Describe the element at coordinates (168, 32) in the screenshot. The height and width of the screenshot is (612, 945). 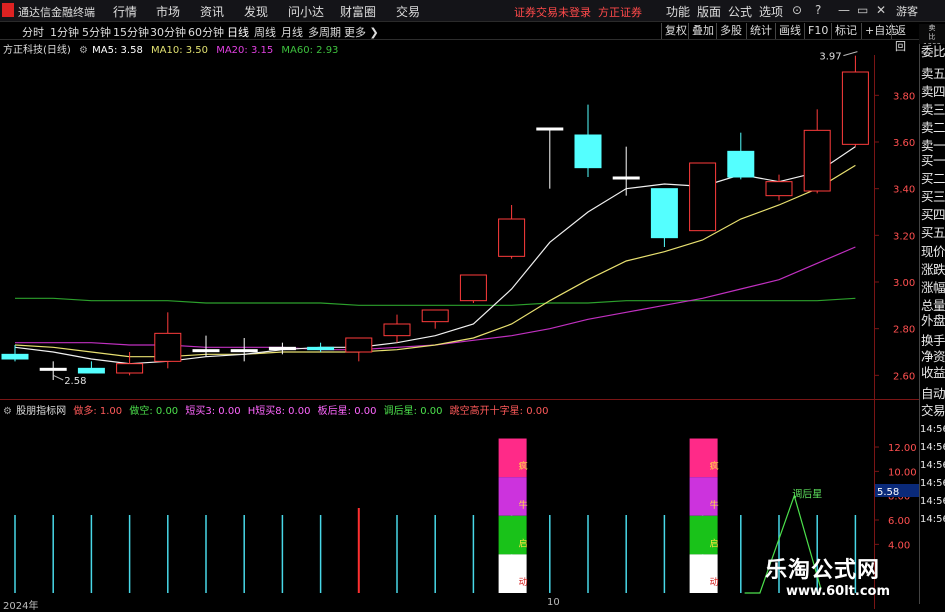
I see `period-30min: 30分钟` at that location.